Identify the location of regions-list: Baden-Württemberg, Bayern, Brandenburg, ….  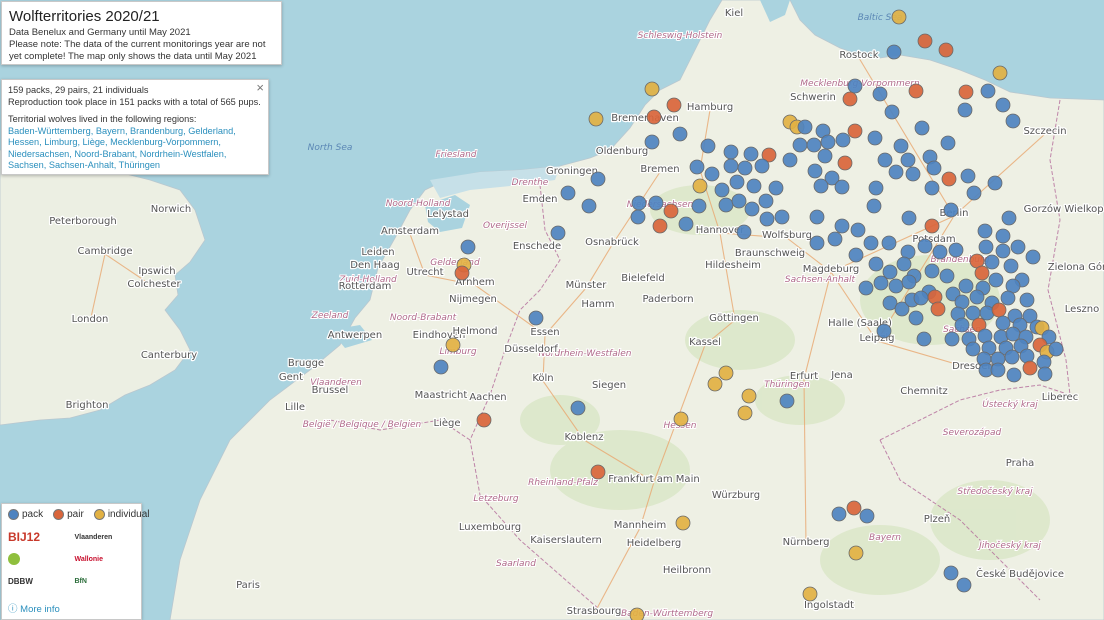
(135, 149).